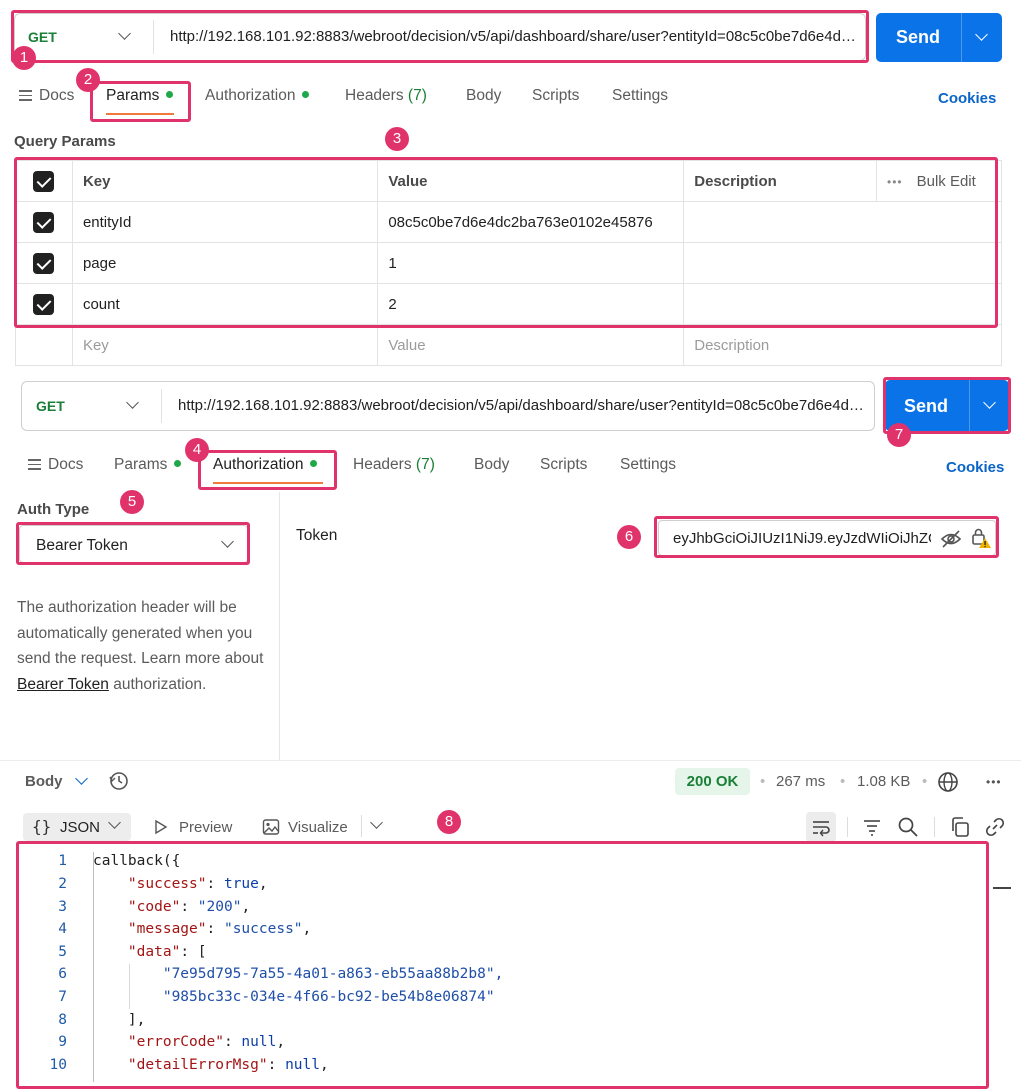  Describe the element at coordinates (294, 997) in the screenshot. I see `code-line: "985bc33c-034e-4f66-bc92-be54b8e06874"` at that location.